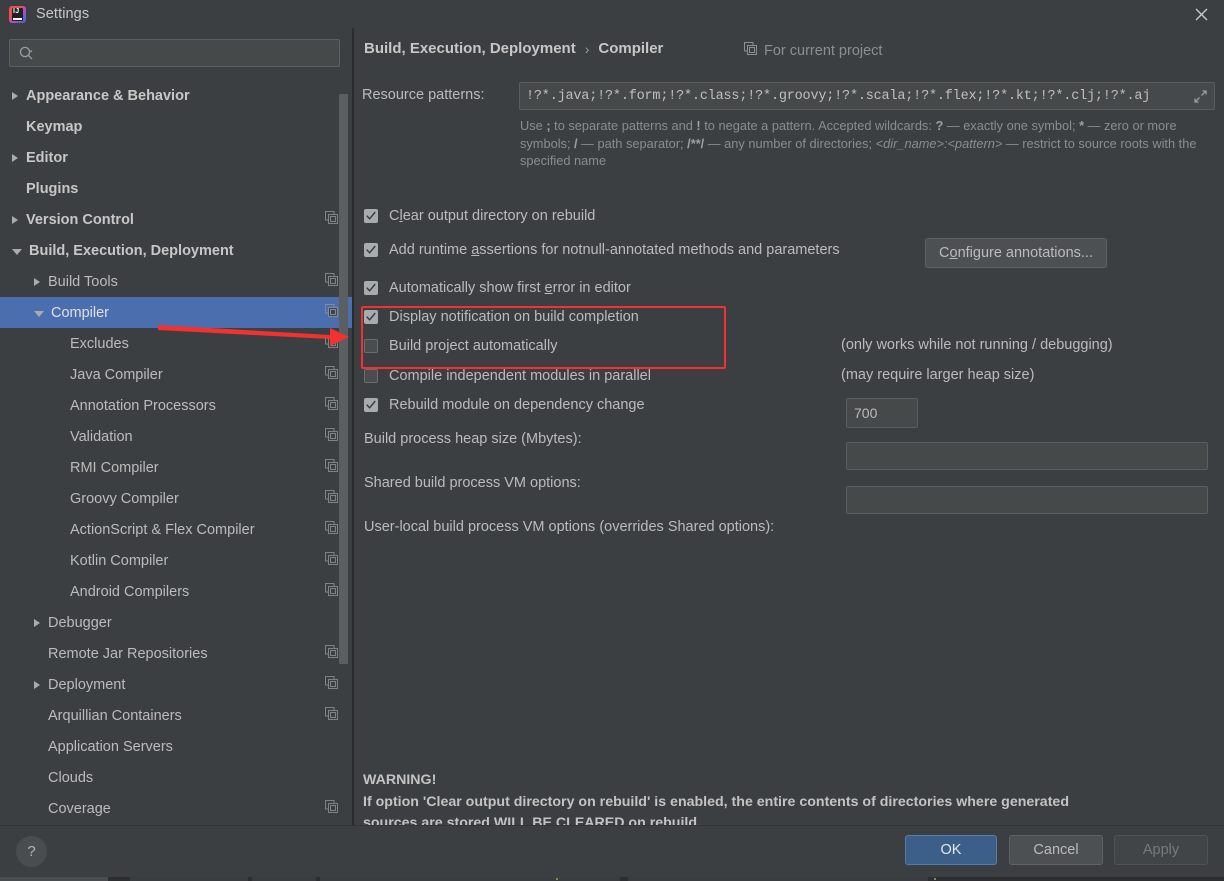 This screenshot has height=881, width=1224. What do you see at coordinates (371, 216) in the screenshot?
I see `checkbox-clear-output-directory-on-rebuild` at bounding box center [371, 216].